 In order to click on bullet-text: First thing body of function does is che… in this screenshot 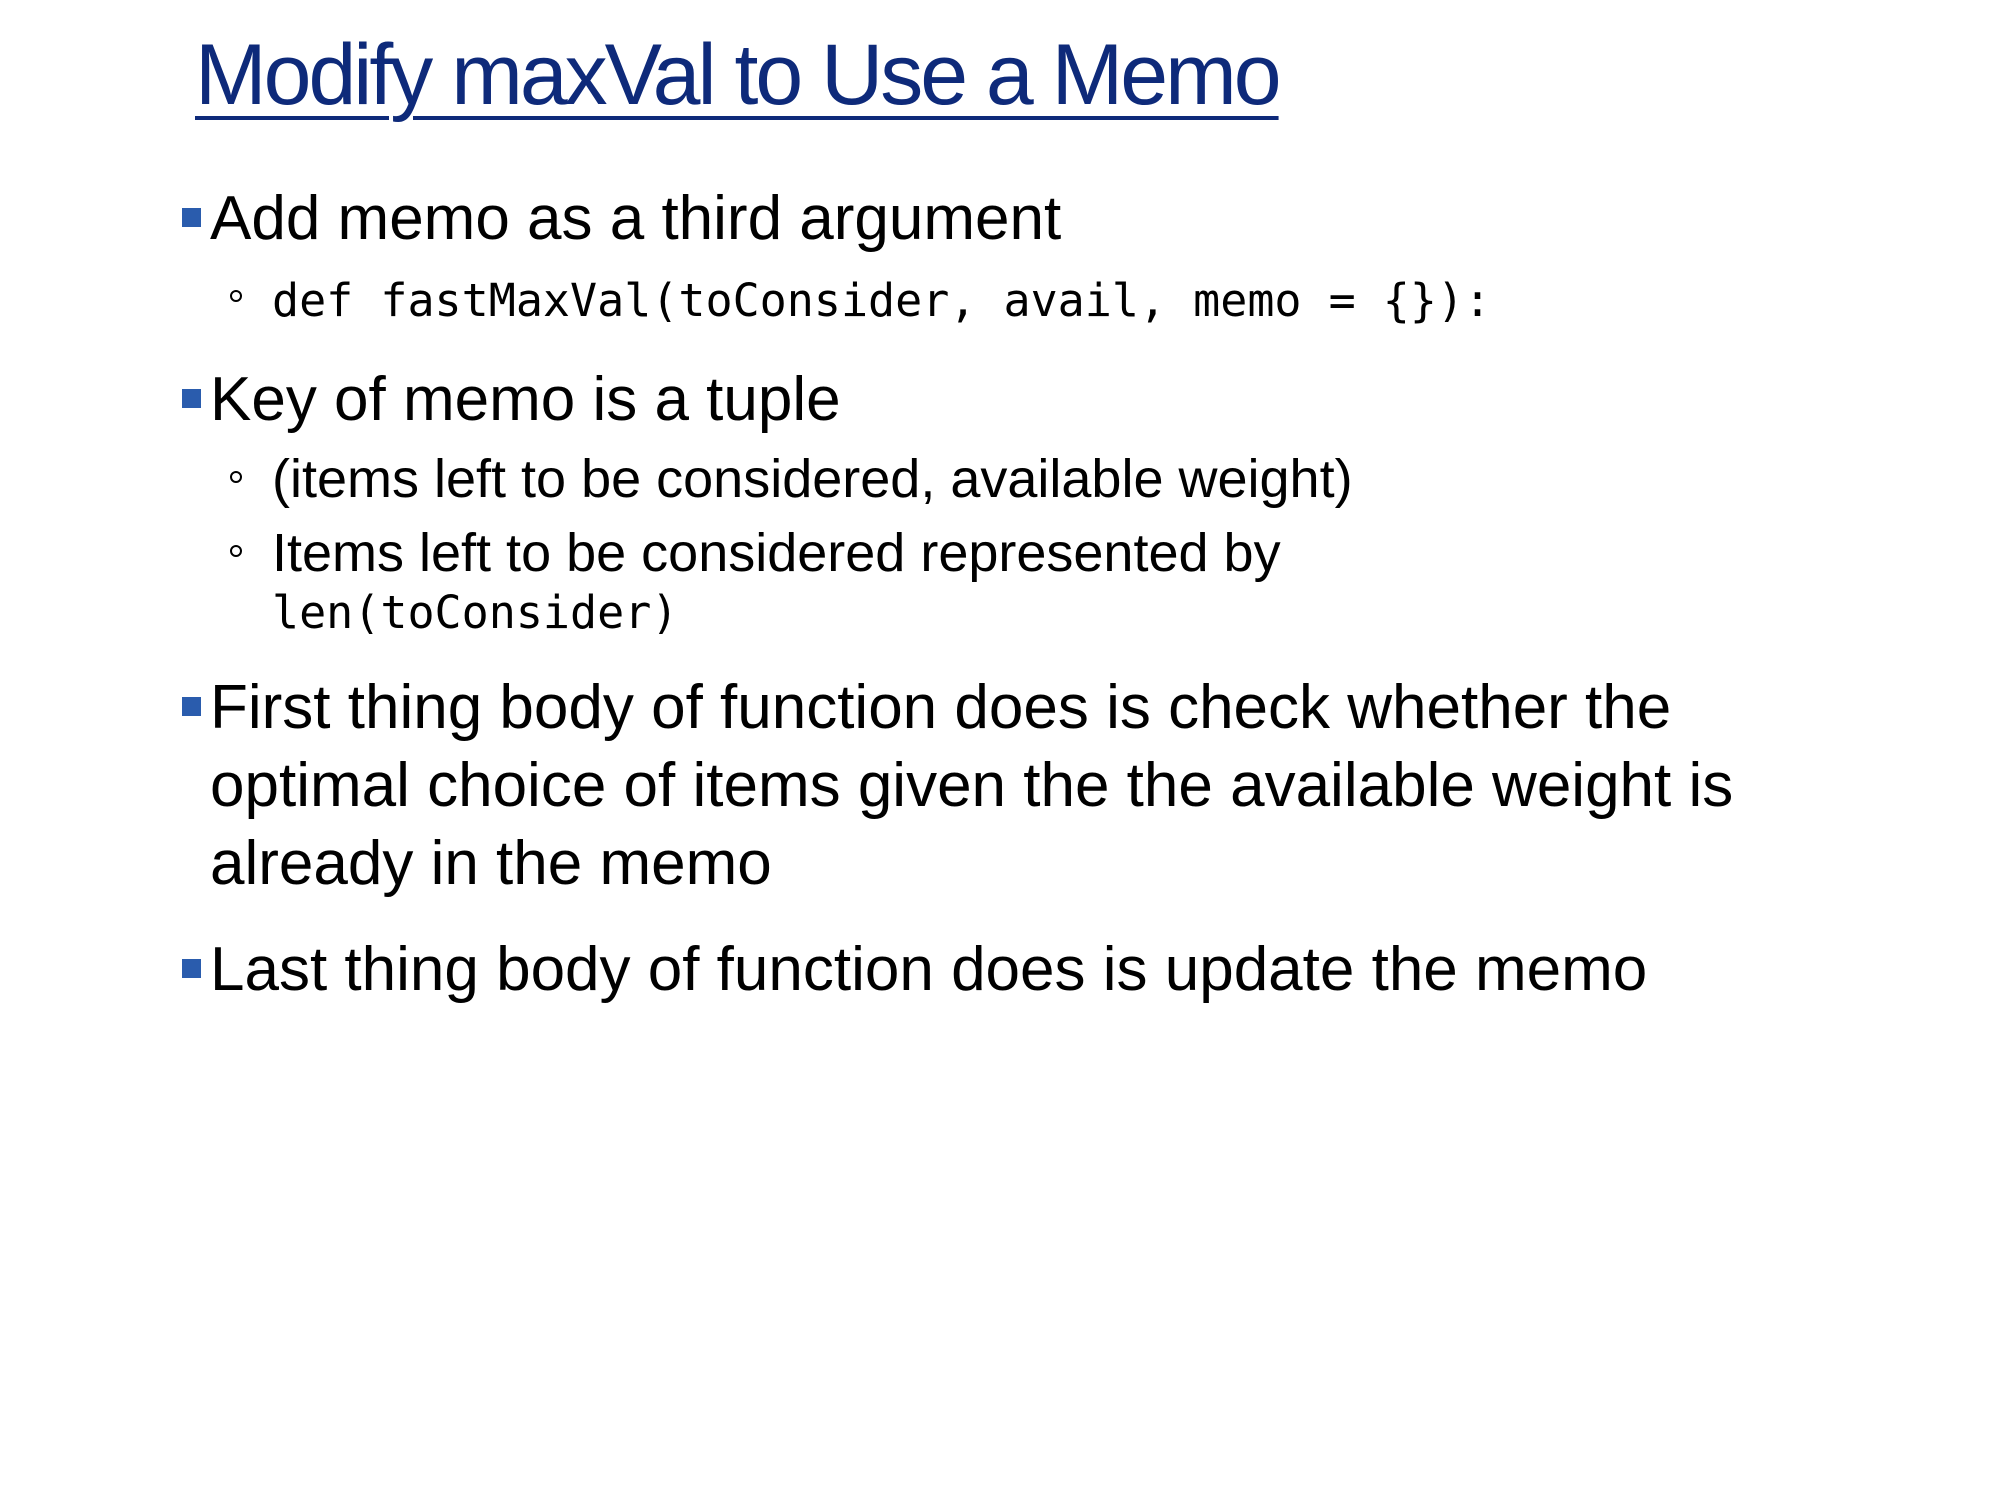, I will do `click(972, 785)`.